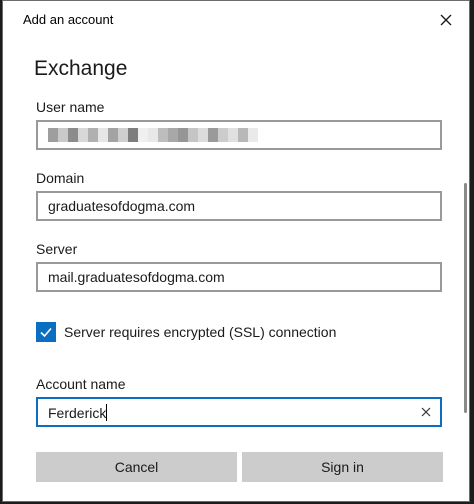 Image resolution: width=474 pixels, height=504 pixels. What do you see at coordinates (122, 206) in the screenshot?
I see `domain-value: graduatesofdogma.com` at bounding box center [122, 206].